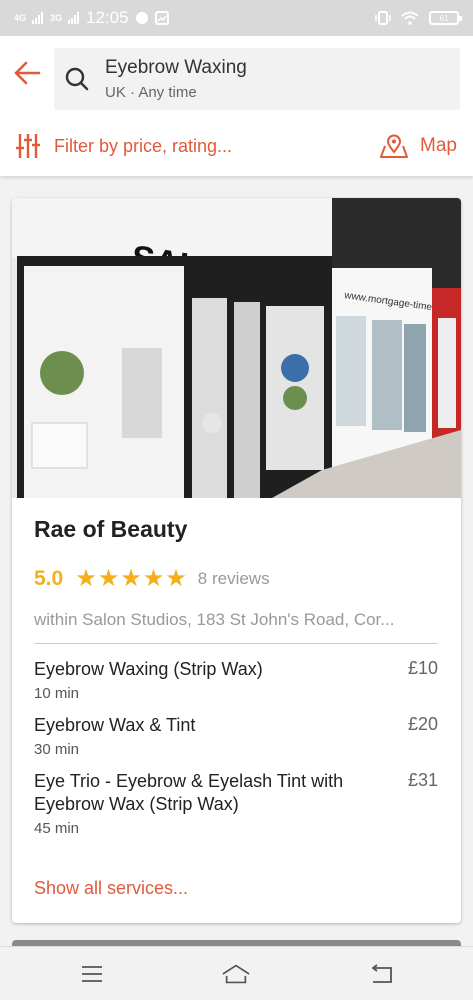 The height and width of the screenshot is (1000, 473). What do you see at coordinates (438, 145) in the screenshot?
I see `map-label: Map` at bounding box center [438, 145].